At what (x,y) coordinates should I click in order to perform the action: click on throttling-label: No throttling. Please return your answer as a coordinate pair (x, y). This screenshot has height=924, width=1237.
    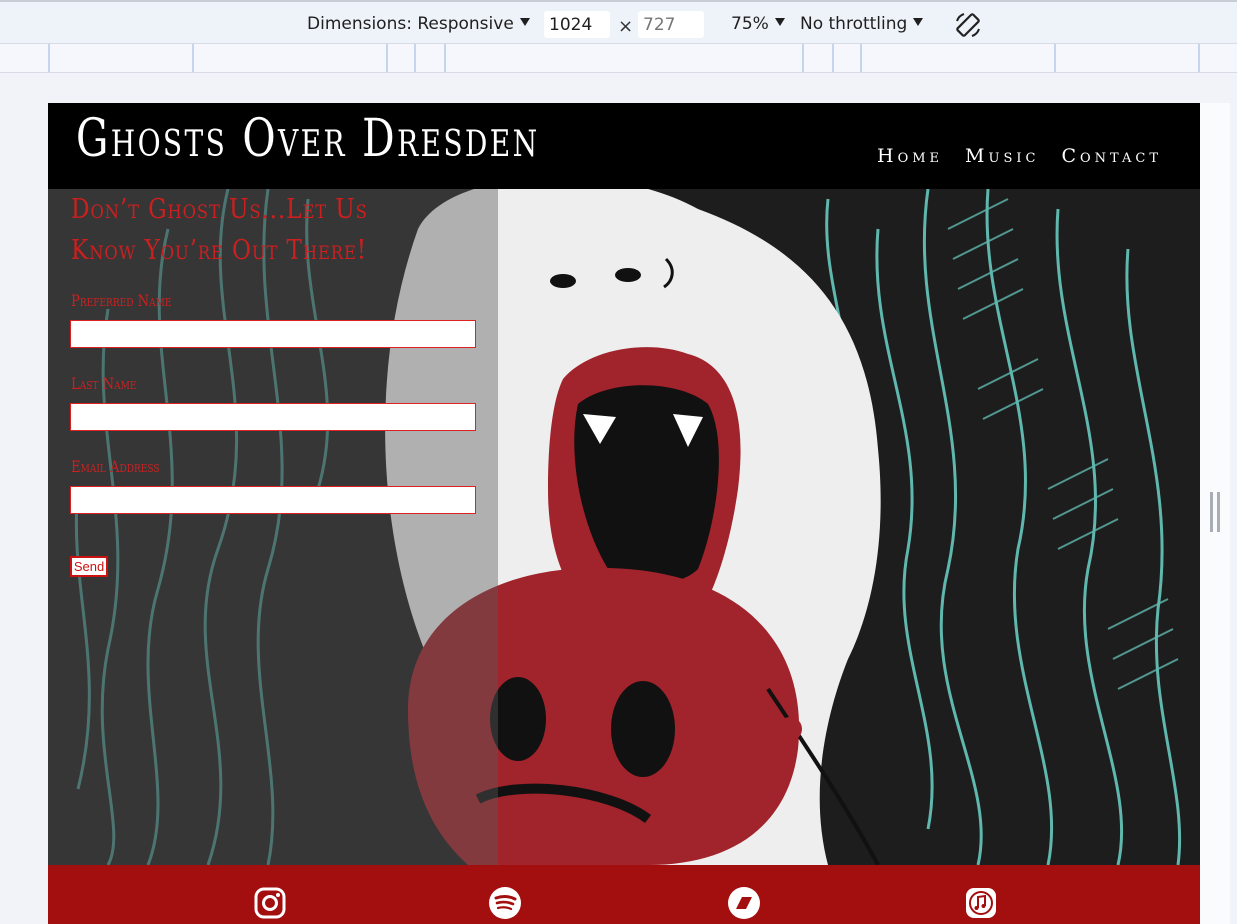
    Looking at the image, I should click on (854, 24).